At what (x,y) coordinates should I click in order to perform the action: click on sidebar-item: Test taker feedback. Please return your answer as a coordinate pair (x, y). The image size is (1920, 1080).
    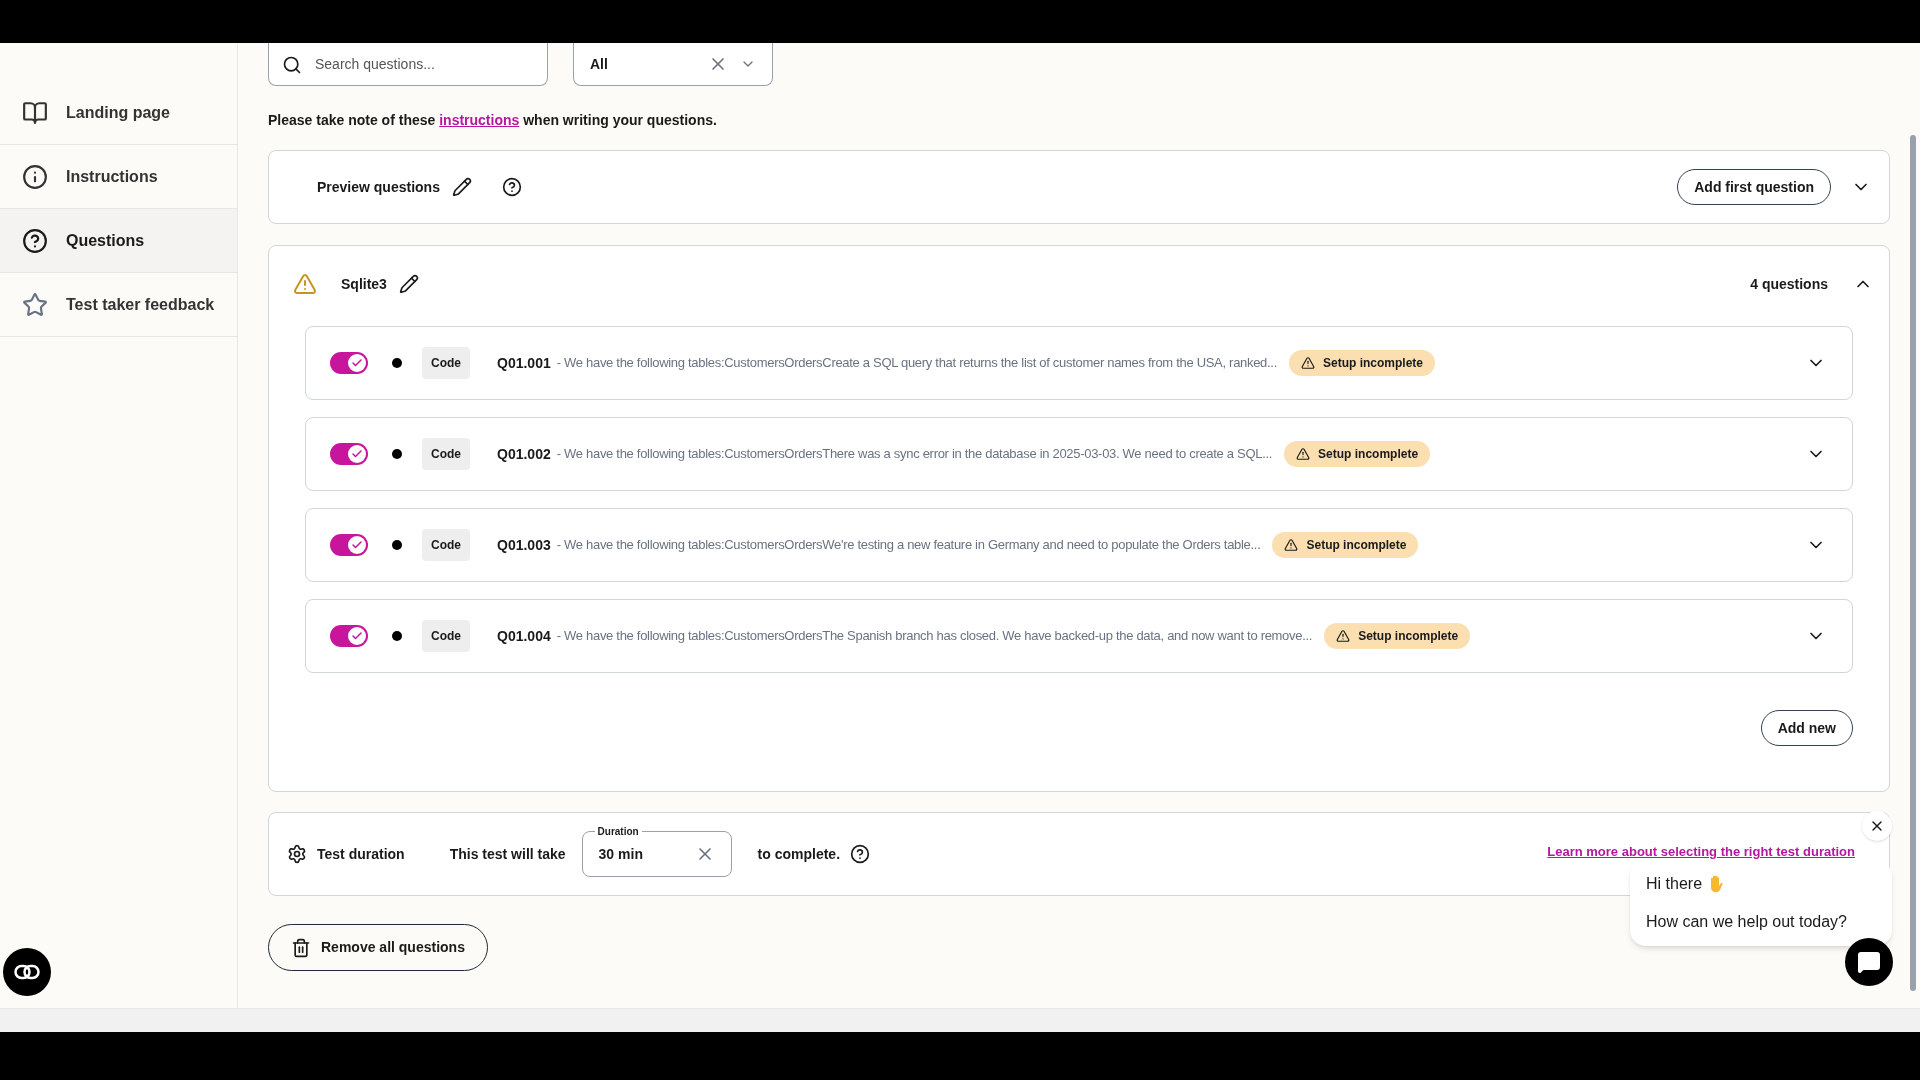
    Looking at the image, I should click on (118, 305).